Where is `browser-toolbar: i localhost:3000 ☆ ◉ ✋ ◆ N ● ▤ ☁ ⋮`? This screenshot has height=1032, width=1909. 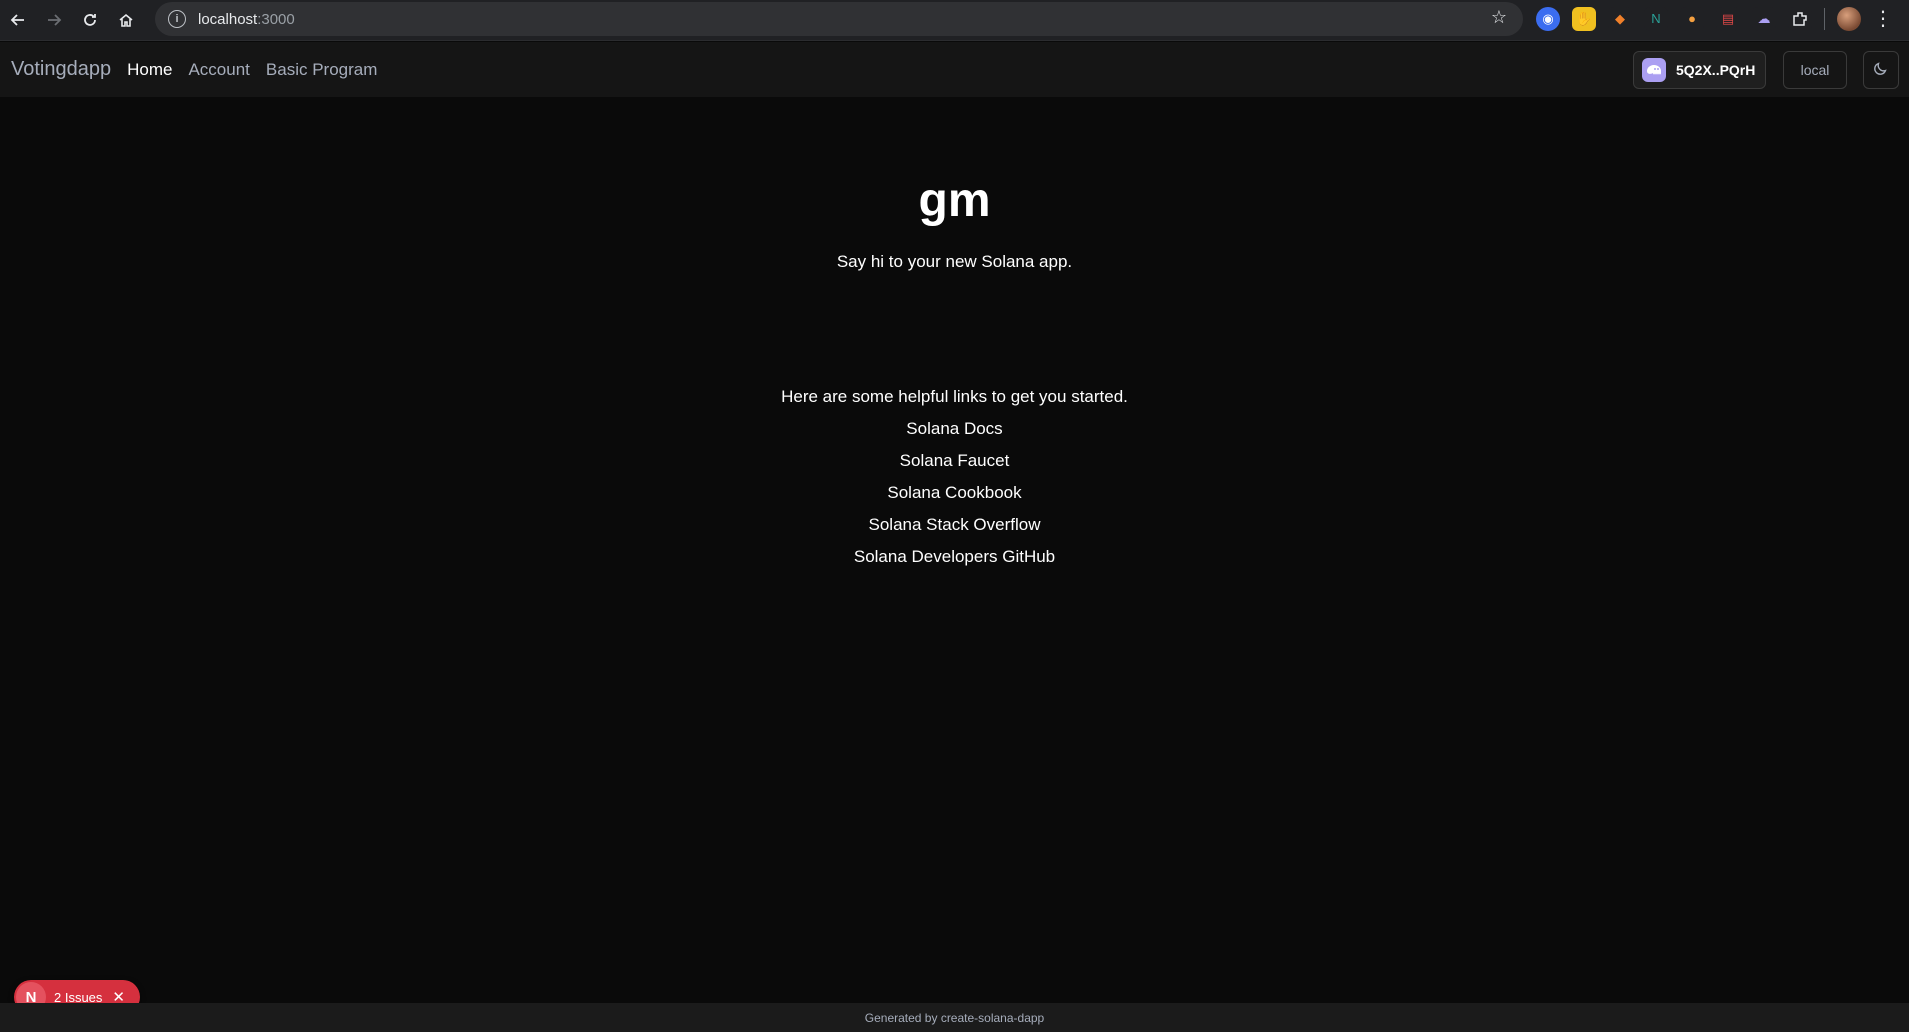 browser-toolbar: i localhost:3000 ☆ ◉ ✋ ◆ N ● ▤ ☁ ⋮ is located at coordinates (954, 20).